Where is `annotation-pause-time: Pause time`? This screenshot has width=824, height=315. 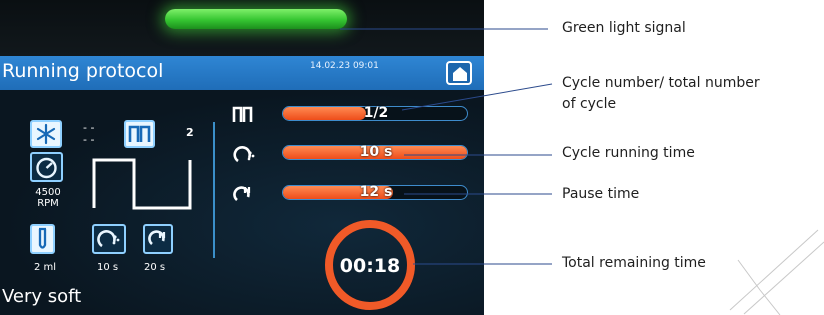
annotation-pause-time: Pause time is located at coordinates (601, 194).